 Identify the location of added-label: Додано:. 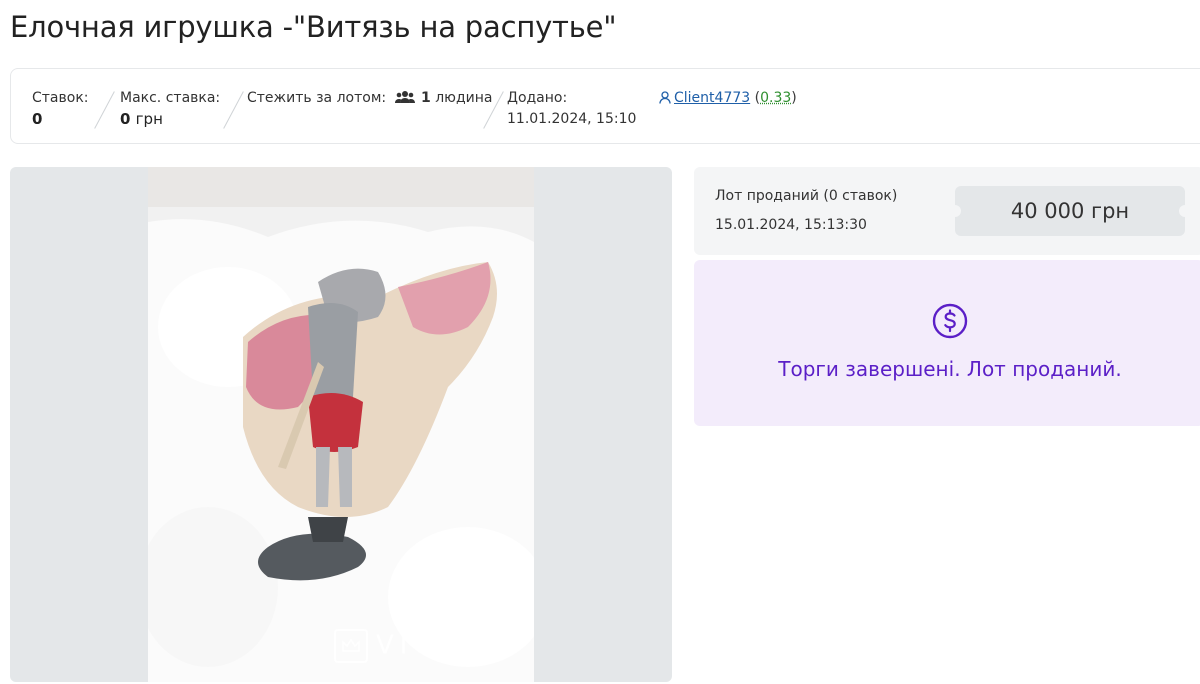
(537, 98).